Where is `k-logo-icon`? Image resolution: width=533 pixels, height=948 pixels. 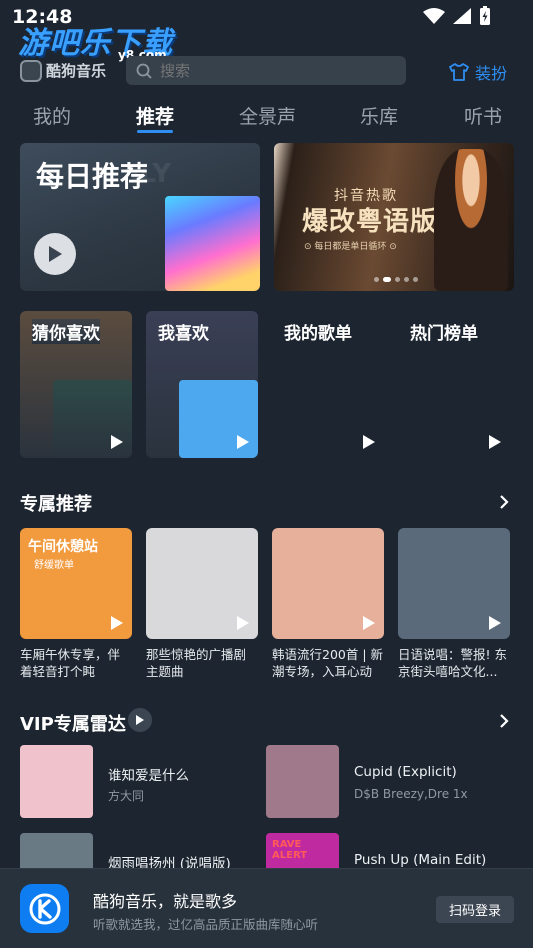
k-logo-icon is located at coordinates (44, 908).